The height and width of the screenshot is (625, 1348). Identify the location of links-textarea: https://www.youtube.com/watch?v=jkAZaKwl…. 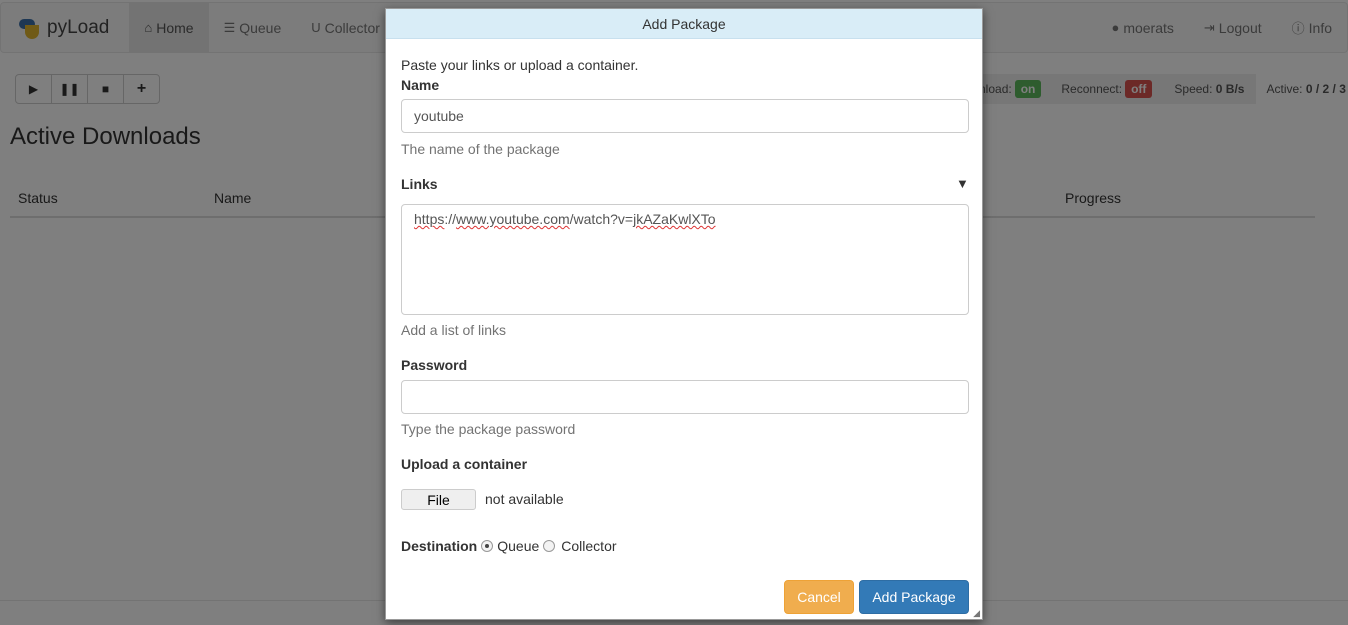
(685, 259).